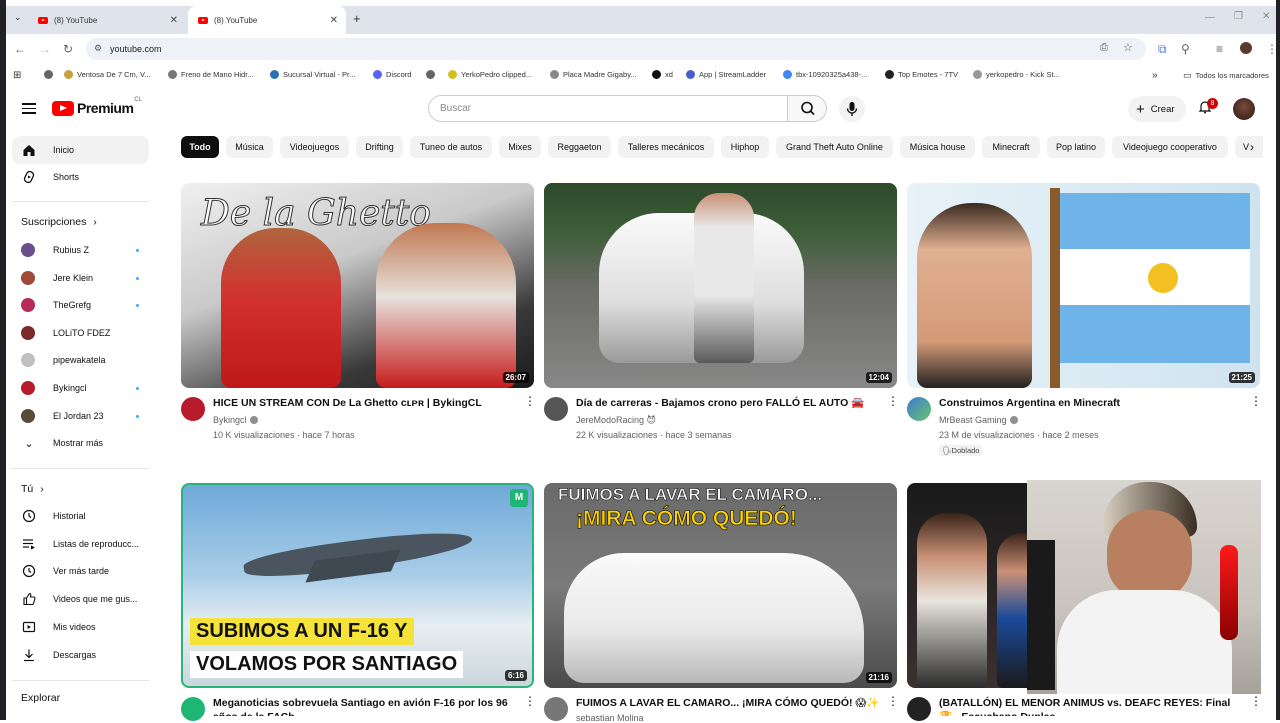  Describe the element at coordinates (80, 627) in the screenshot. I see `sidebar-item-my-videos: Mis videos` at that location.